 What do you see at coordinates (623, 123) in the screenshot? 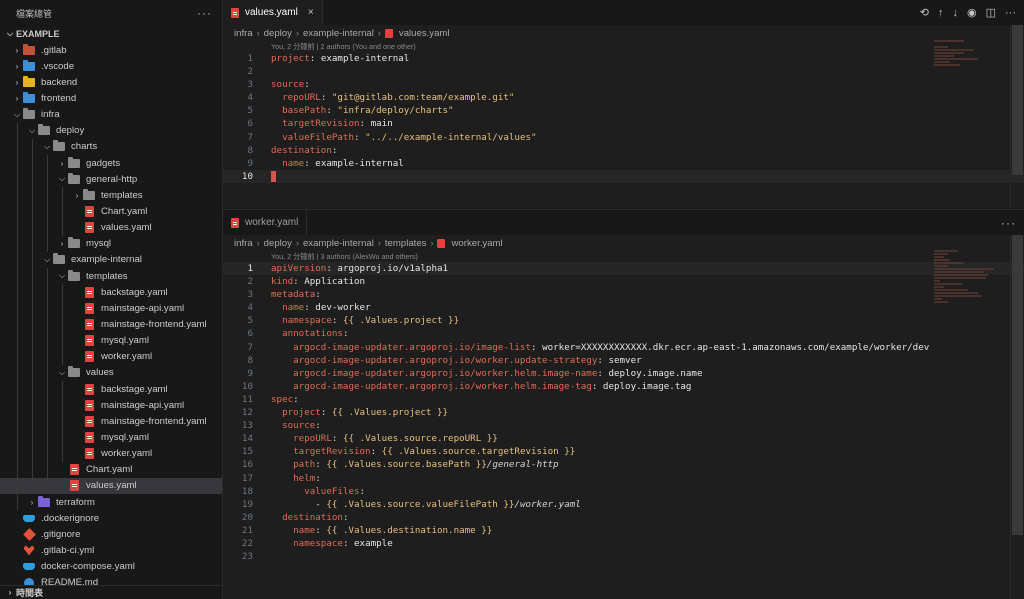
I see `code-line: 6 targetRevision: main` at bounding box center [623, 123].